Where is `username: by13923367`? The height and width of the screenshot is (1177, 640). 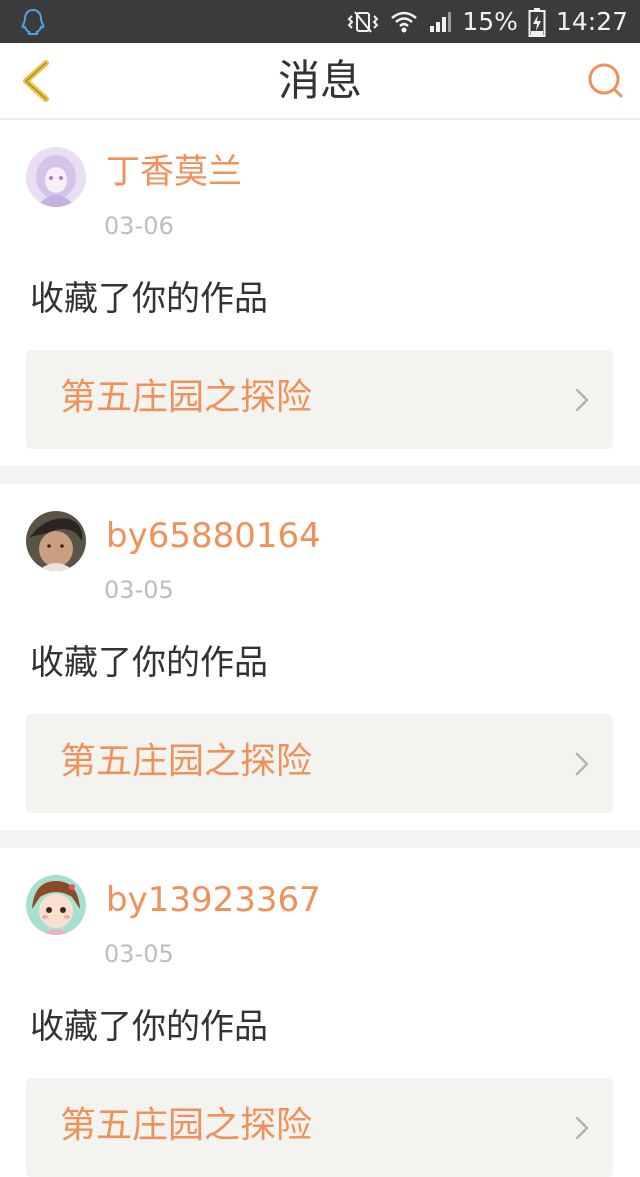 username: by13923367 is located at coordinates (213, 900).